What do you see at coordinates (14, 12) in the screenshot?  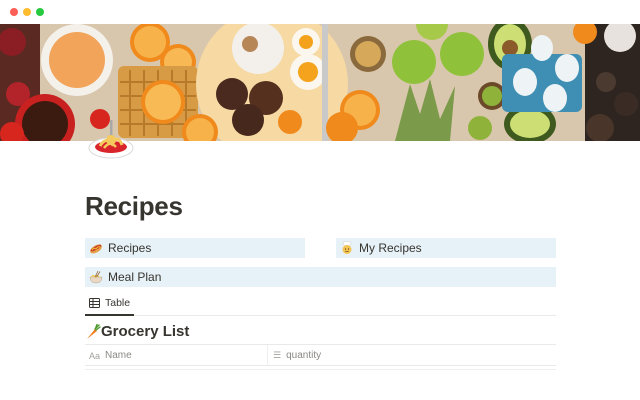 I see `close-window-button` at bounding box center [14, 12].